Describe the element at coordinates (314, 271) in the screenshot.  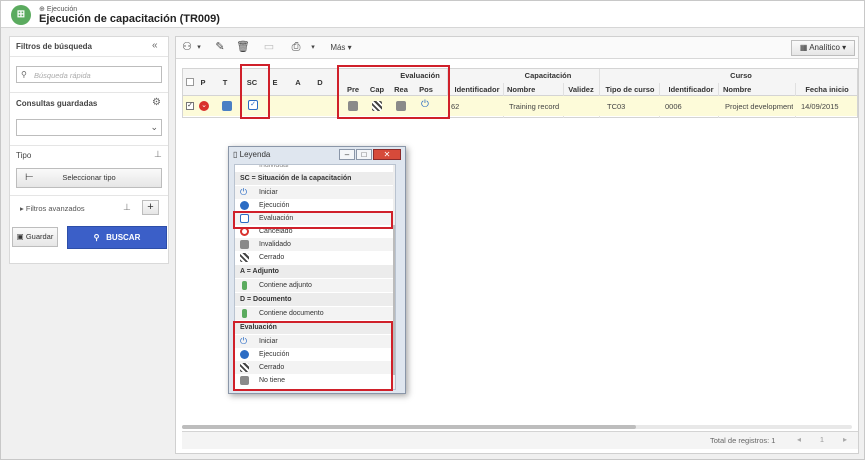
I see `legend-attachment-header: A = Adjunto` at that location.